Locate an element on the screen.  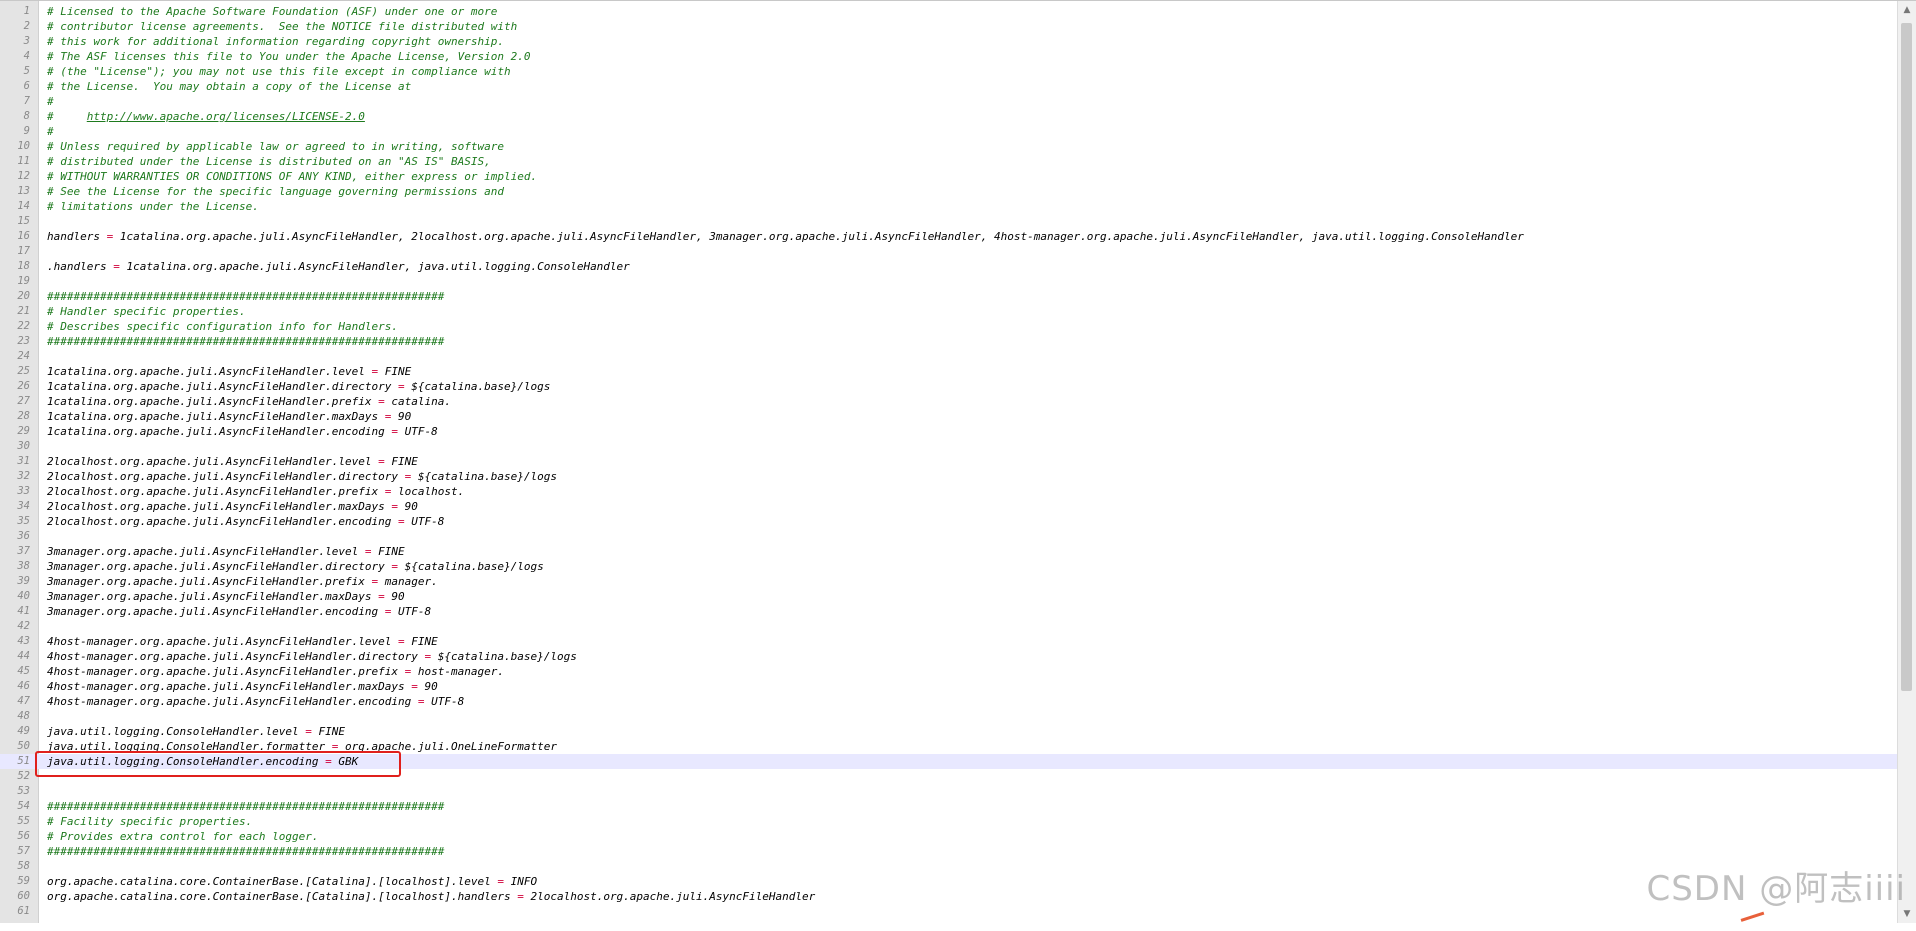
line-number: 21 is located at coordinates (23, 311).